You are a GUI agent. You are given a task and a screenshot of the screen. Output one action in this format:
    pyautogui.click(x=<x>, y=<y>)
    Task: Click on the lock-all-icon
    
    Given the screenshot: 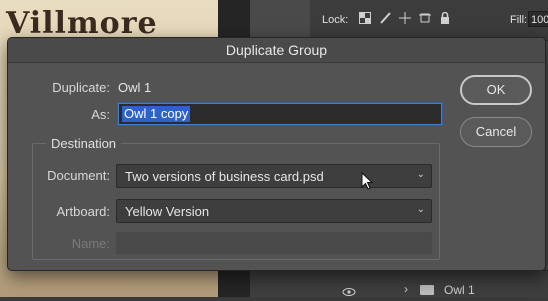 What is the action you would take?
    pyautogui.click(x=445, y=18)
    